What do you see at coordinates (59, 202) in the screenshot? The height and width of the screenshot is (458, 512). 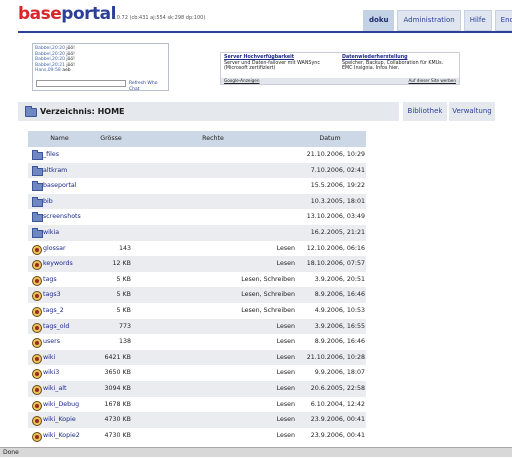 I see `name-cell: bib` at bounding box center [59, 202].